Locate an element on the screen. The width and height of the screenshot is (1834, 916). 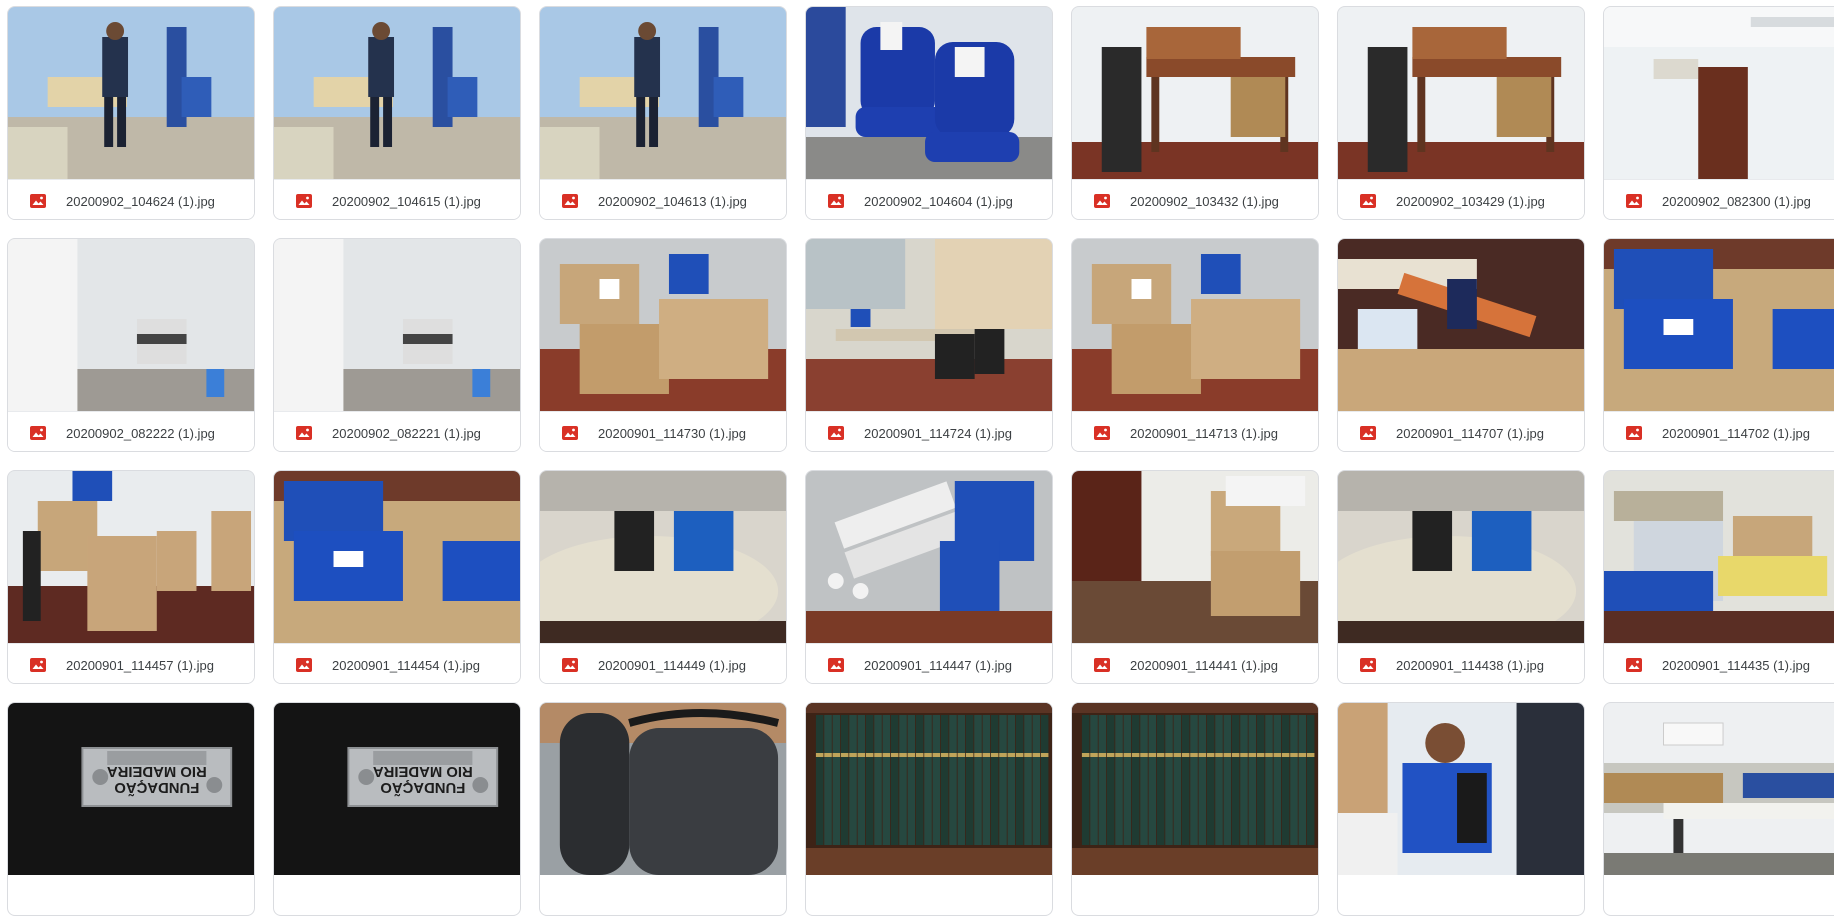
file-name: 20200901_114724 (1).jpg is located at coordinates (938, 433).